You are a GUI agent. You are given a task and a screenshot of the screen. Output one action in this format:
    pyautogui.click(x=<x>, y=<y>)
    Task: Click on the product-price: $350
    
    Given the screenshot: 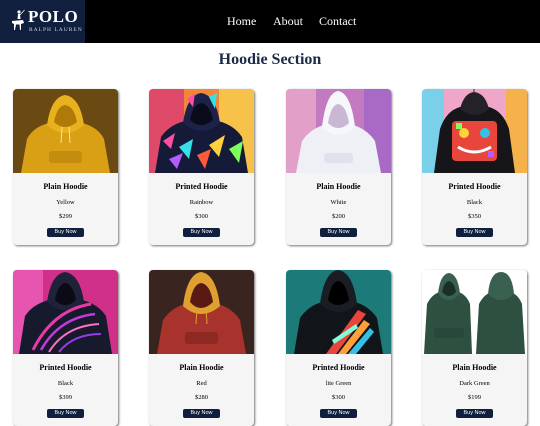 What is the action you would take?
    pyautogui.click(x=474, y=216)
    